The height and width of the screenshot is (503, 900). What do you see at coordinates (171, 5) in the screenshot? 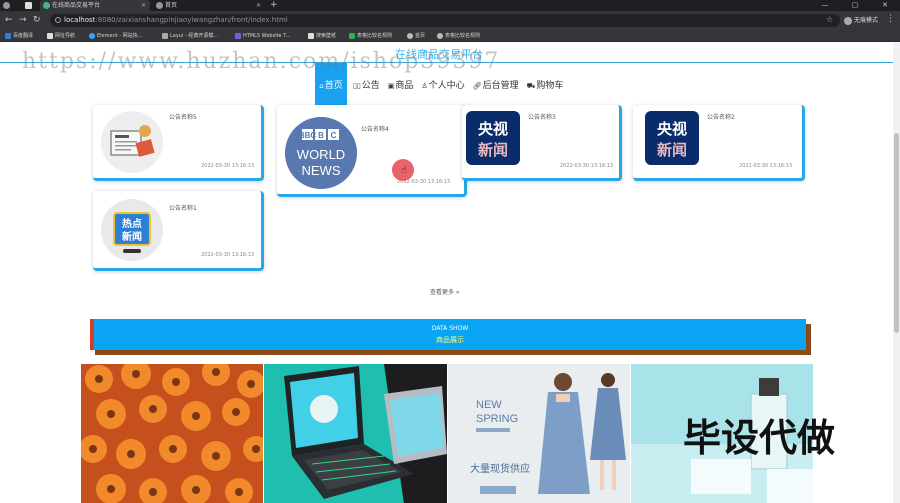
I see `tab-label: 首页` at bounding box center [171, 5].